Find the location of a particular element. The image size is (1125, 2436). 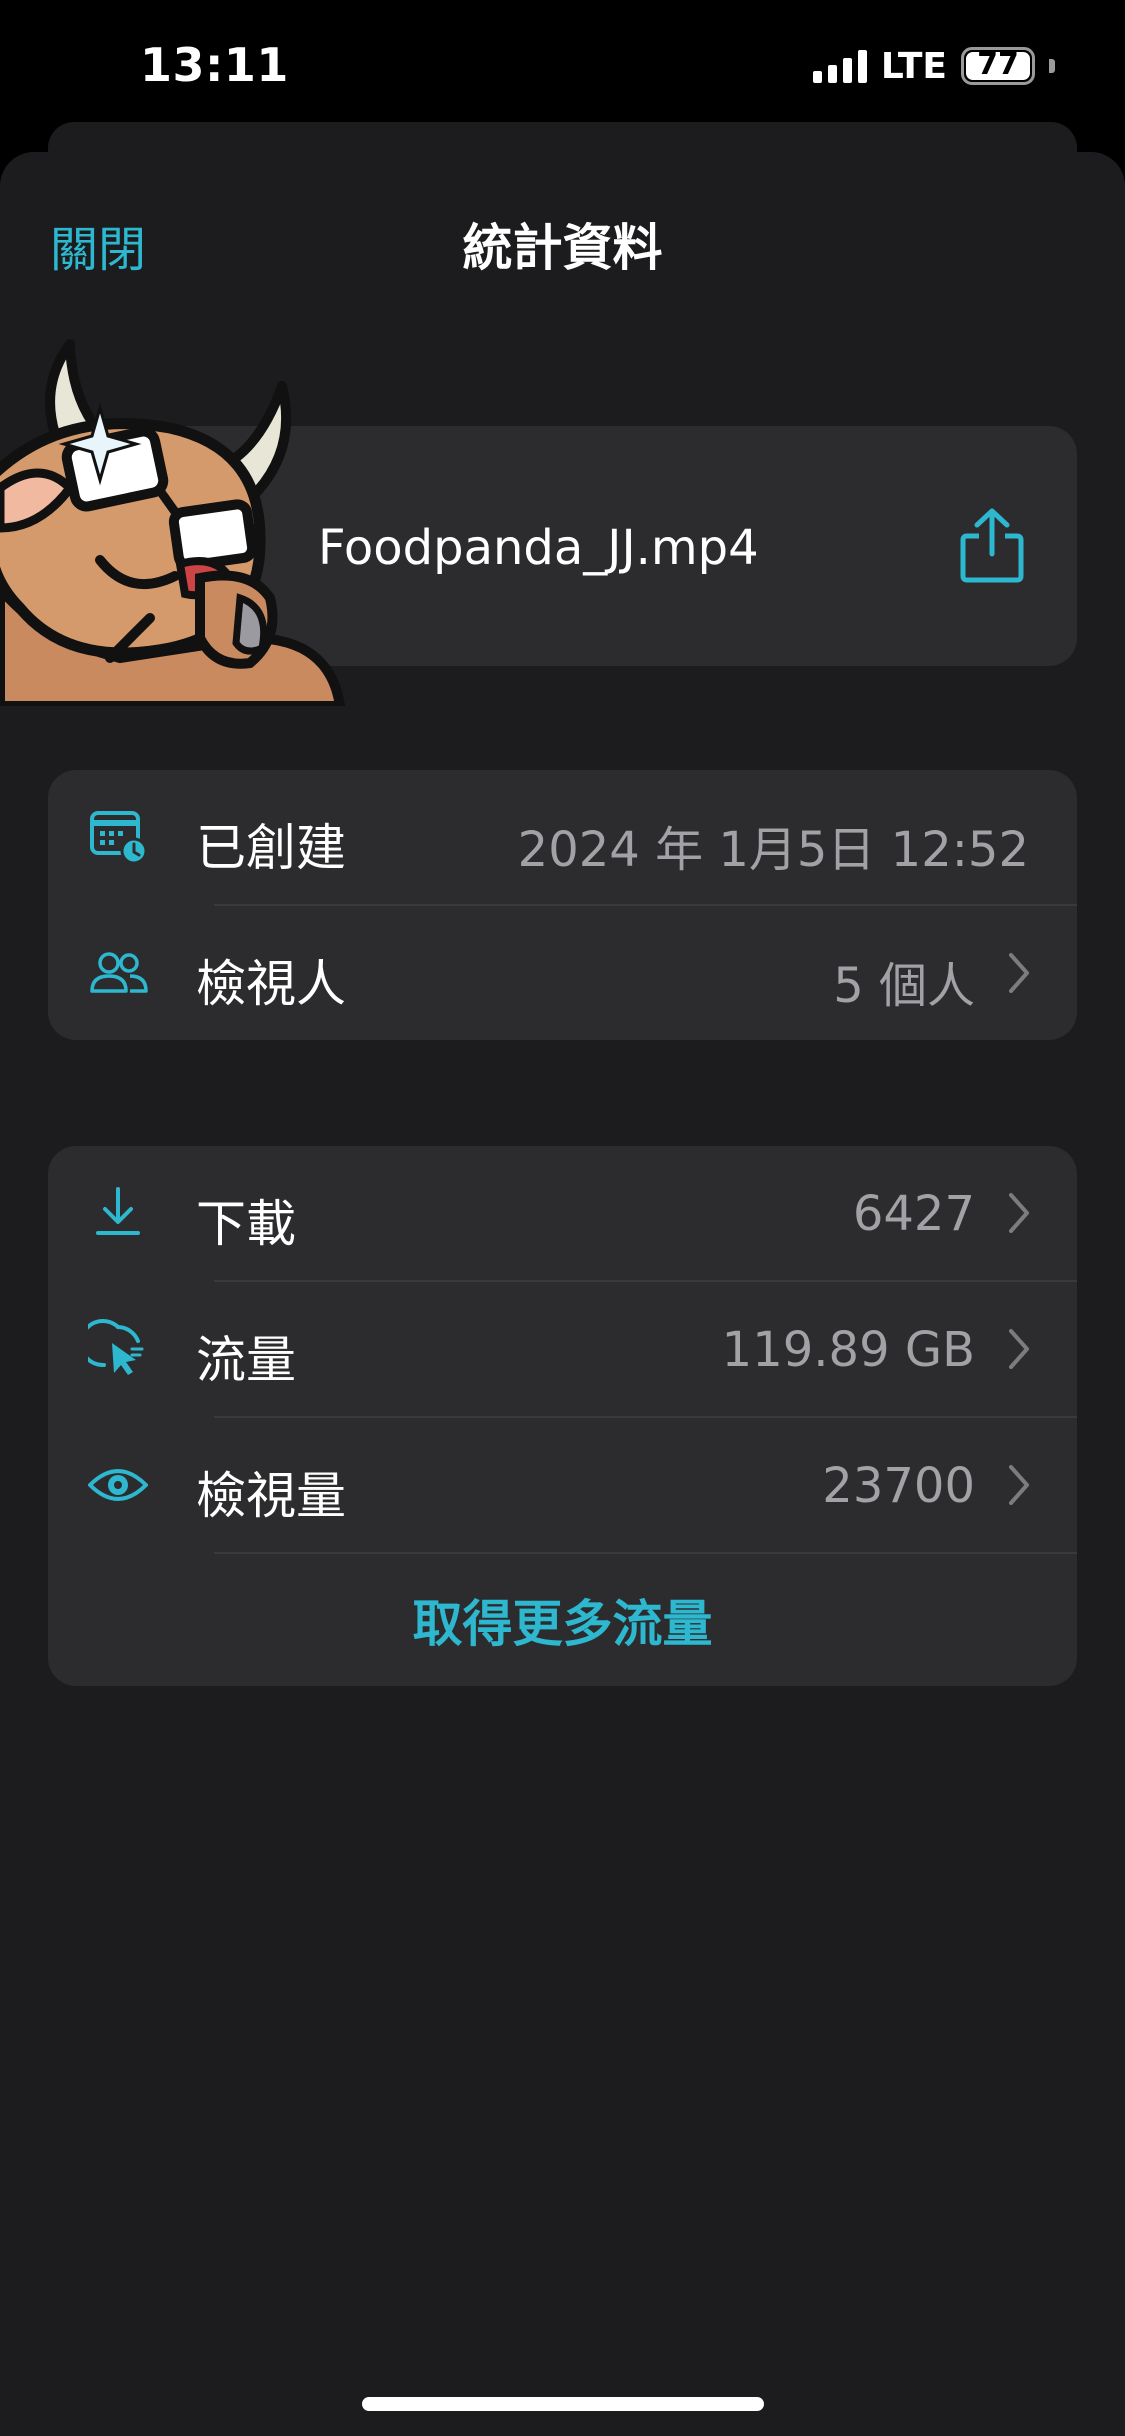

get-more-traffic-button: 取得更多流量 is located at coordinates (562, 1620).